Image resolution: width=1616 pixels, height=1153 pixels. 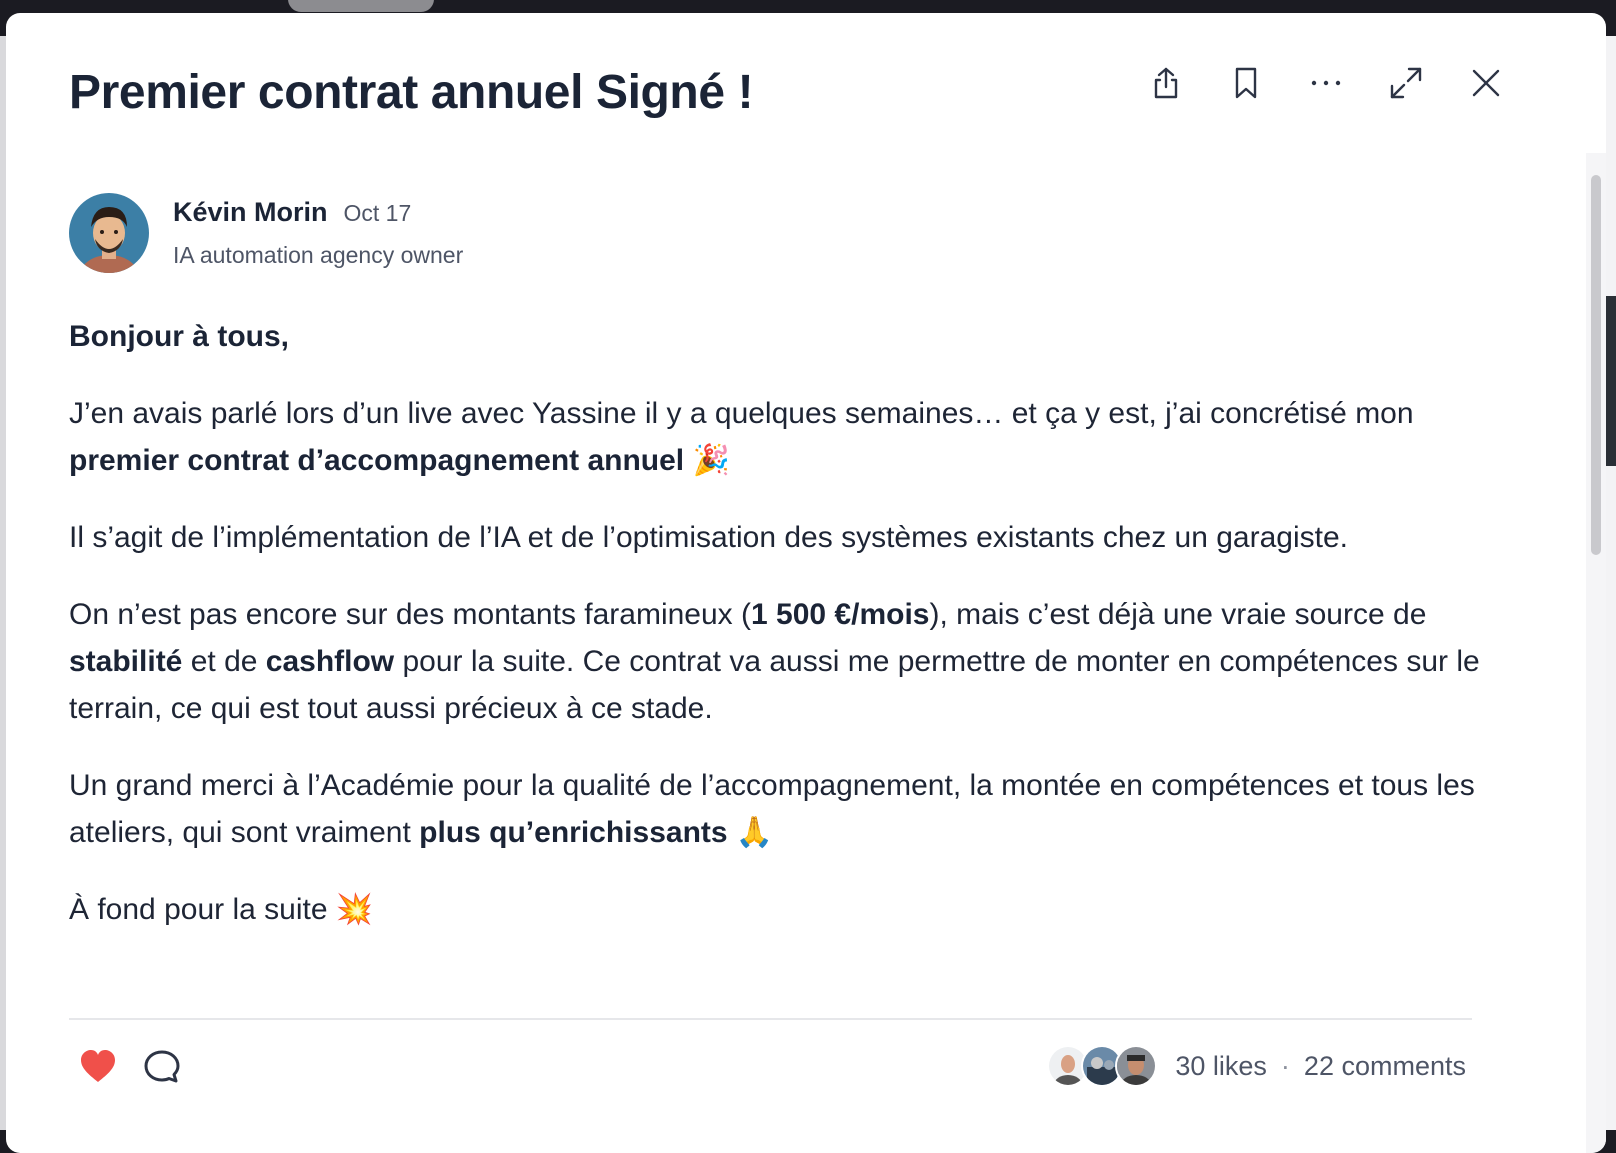 What do you see at coordinates (1178, 614) in the screenshot?
I see `paragraph-text: ), mais c’est déjà une vraie source de` at bounding box center [1178, 614].